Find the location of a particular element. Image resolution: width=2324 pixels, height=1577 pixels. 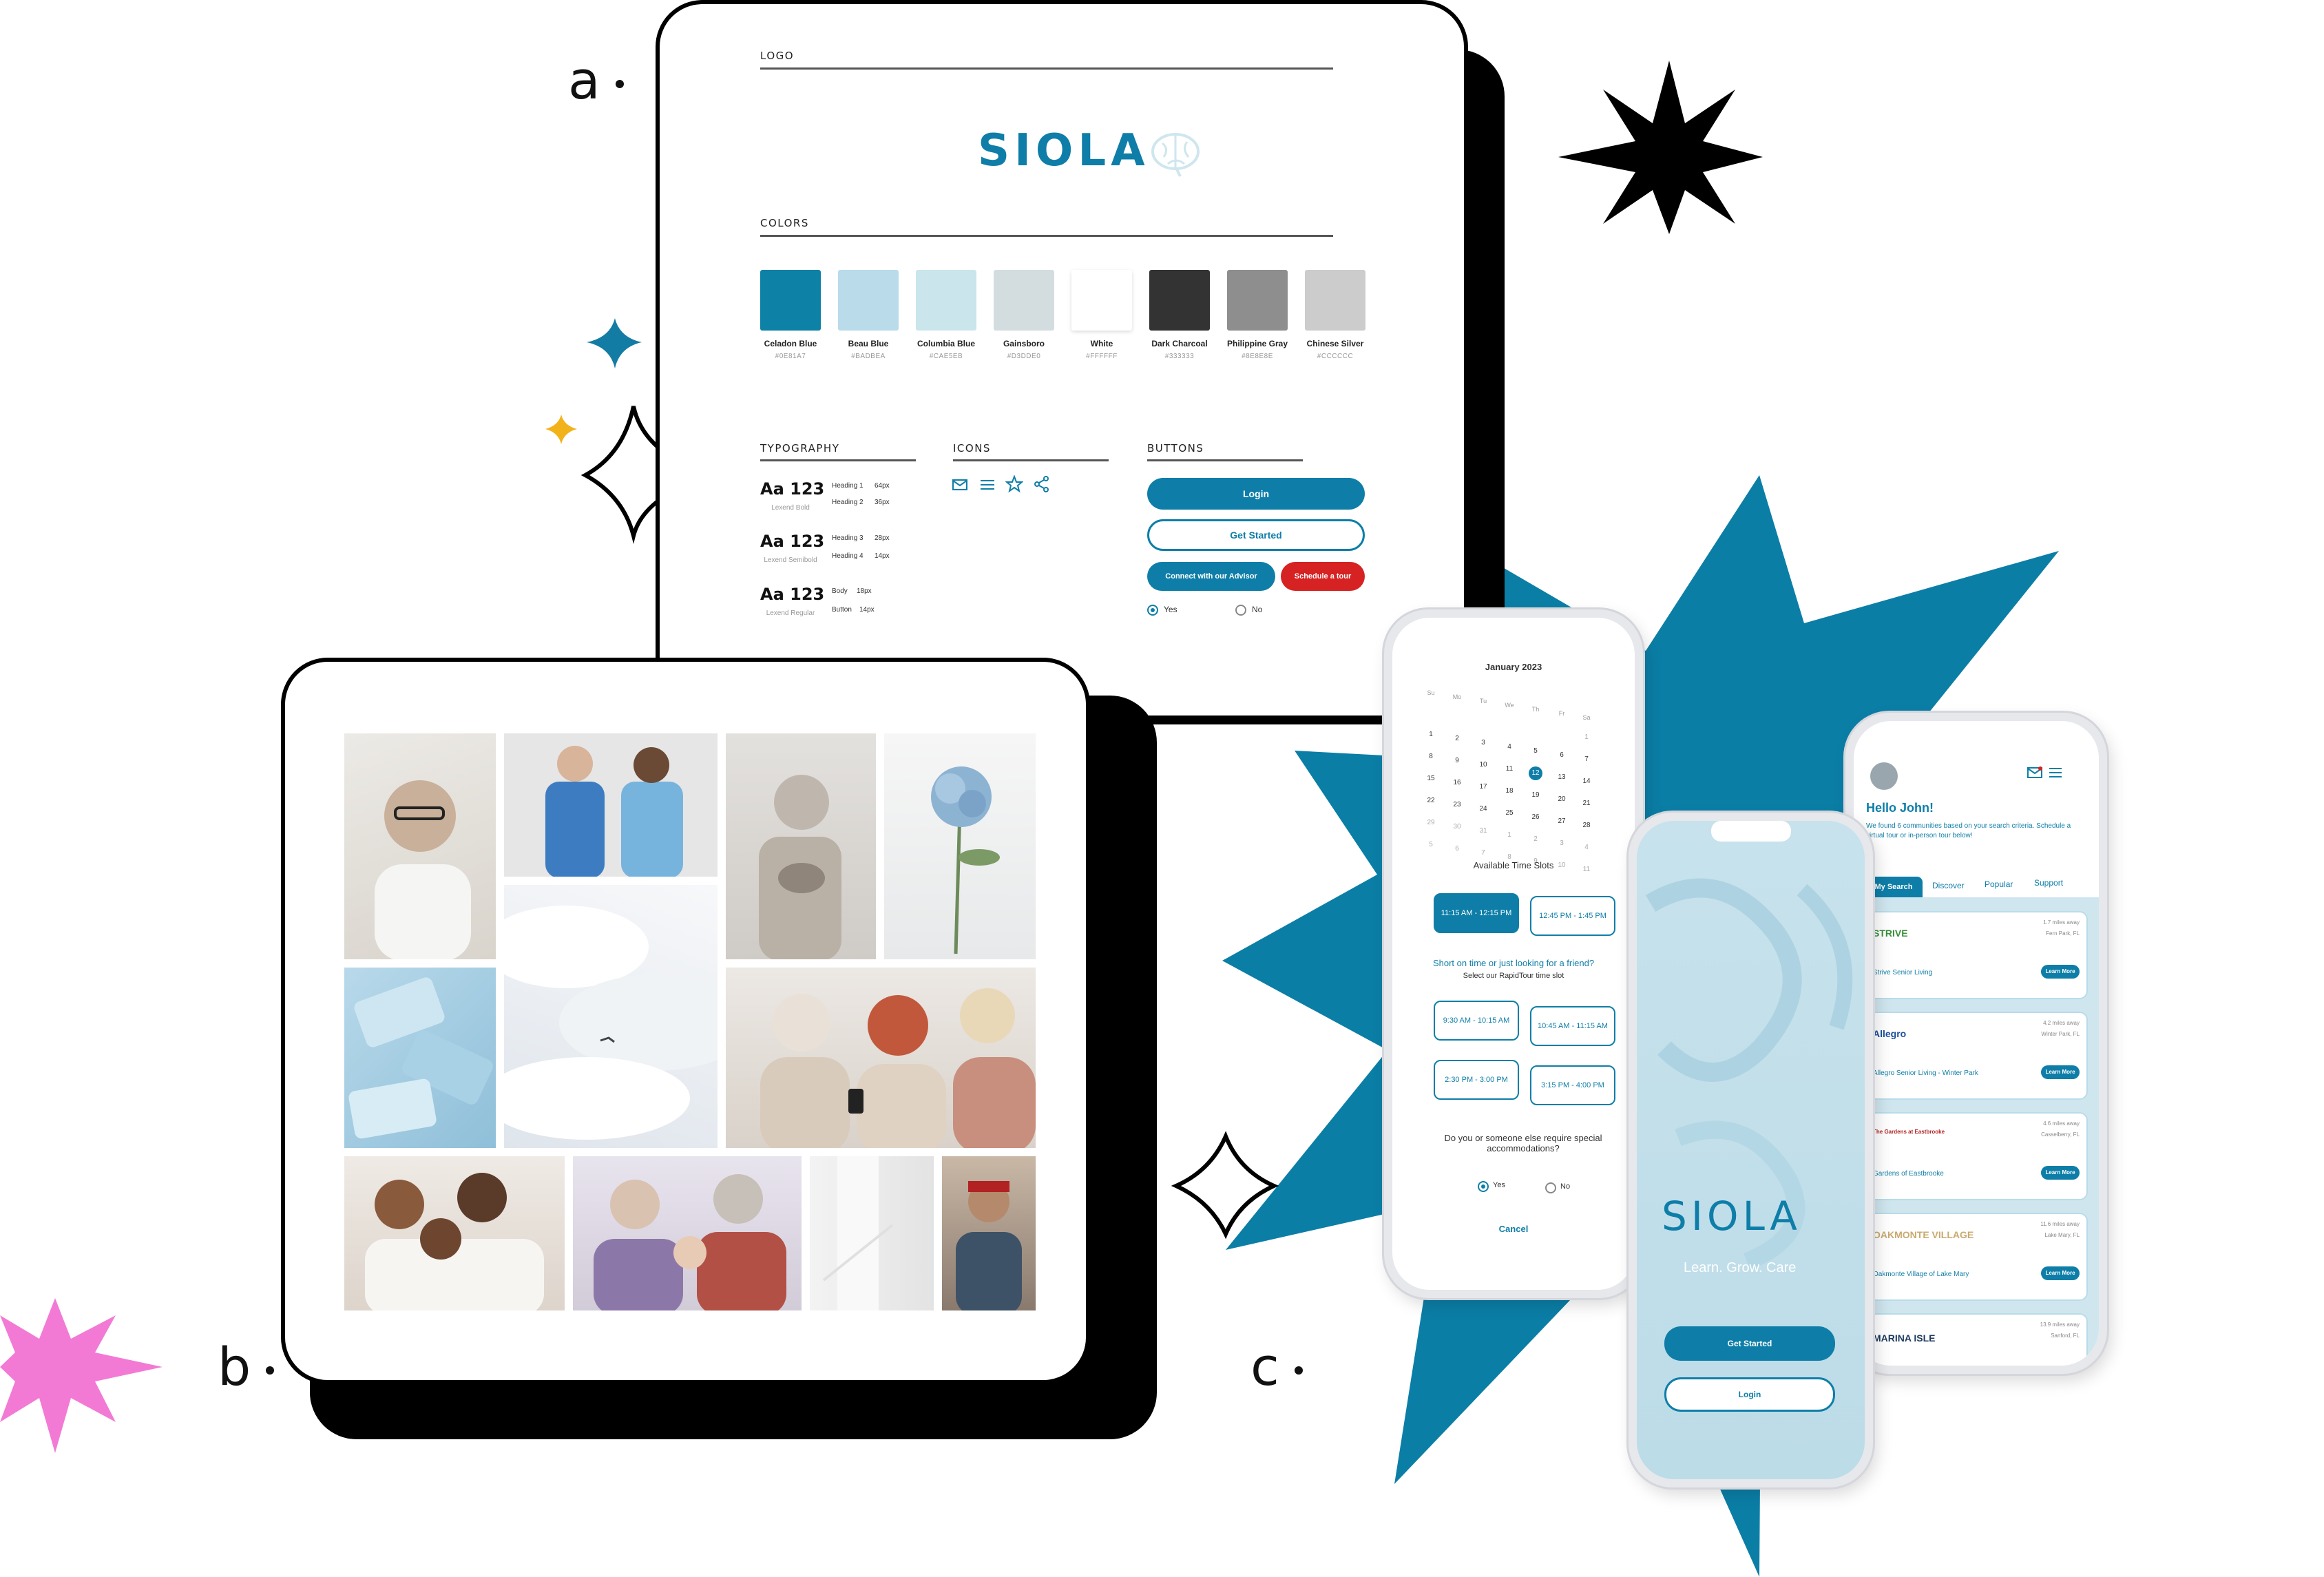

tab-my-search: My Search is located at coordinates (1894, 887).